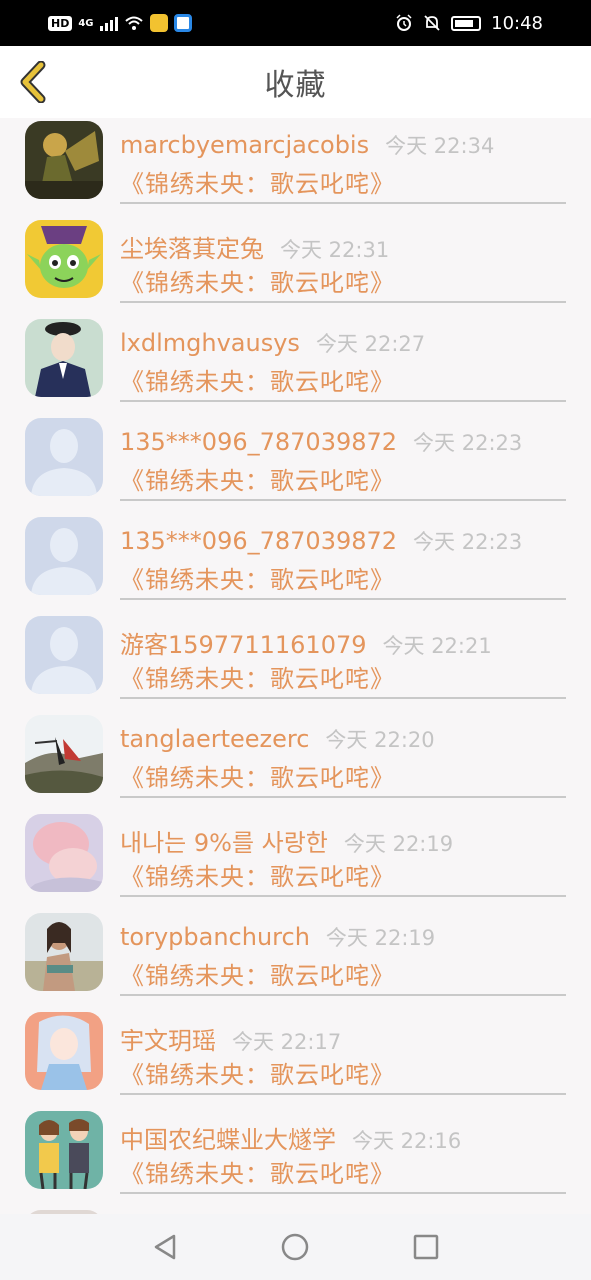 The width and height of the screenshot is (591, 1280). I want to click on list-item: lxdlmghvausys 今天 22:27 《锦绣未央：歌云叱咤》, so click(295, 365).